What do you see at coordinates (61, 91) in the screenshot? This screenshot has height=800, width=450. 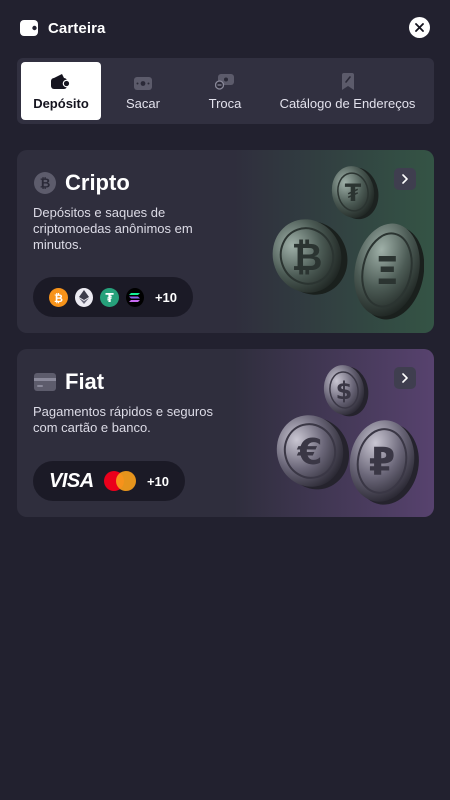 I see `tab-deposit: Depósito` at bounding box center [61, 91].